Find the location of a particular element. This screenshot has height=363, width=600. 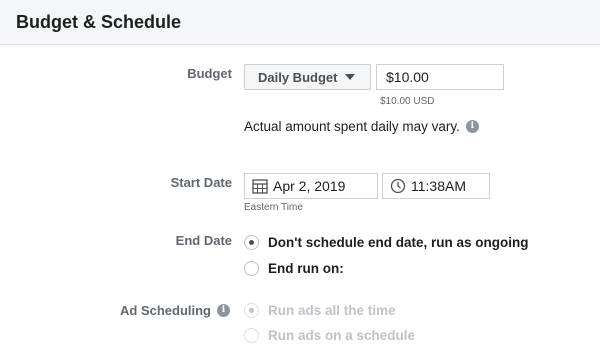

end-option-end-run-label: End run on: is located at coordinates (306, 268).